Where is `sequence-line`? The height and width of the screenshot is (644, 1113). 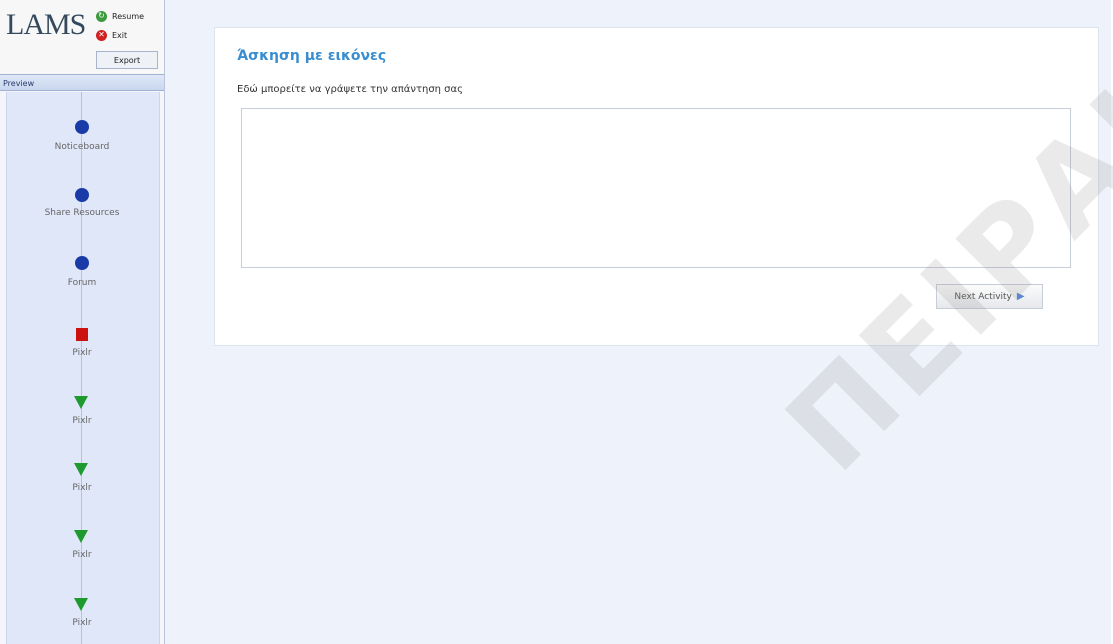 sequence-line is located at coordinates (81, 368).